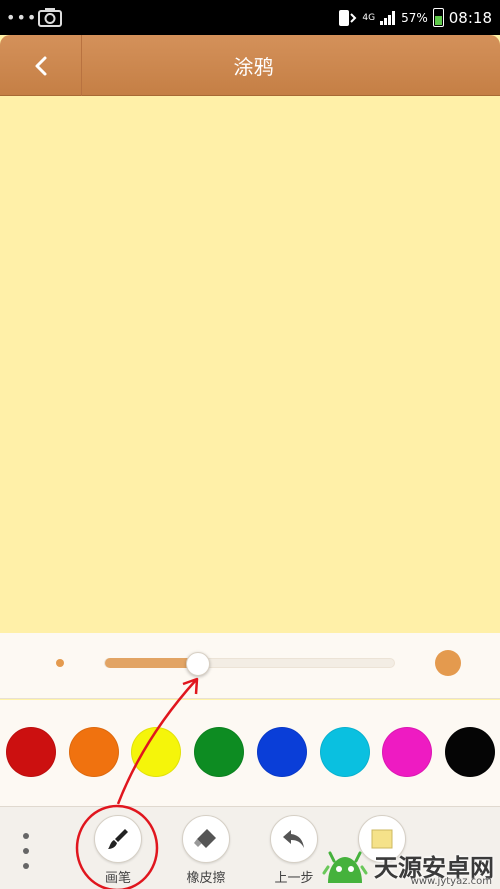 This screenshot has width=500, height=889. What do you see at coordinates (438, 17) in the screenshot?
I see `battery-icon` at bounding box center [438, 17].